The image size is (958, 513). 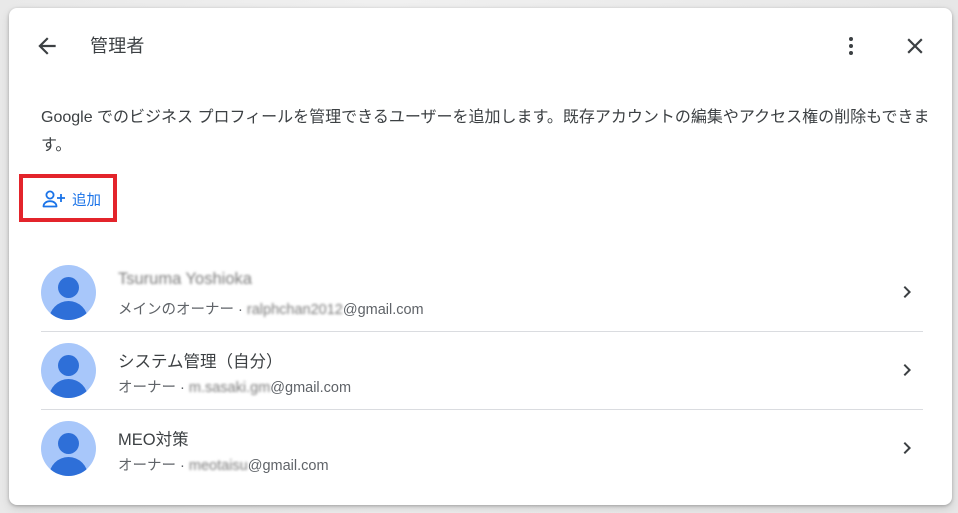 I want to click on add-user-button: 追加, so click(x=71, y=199).